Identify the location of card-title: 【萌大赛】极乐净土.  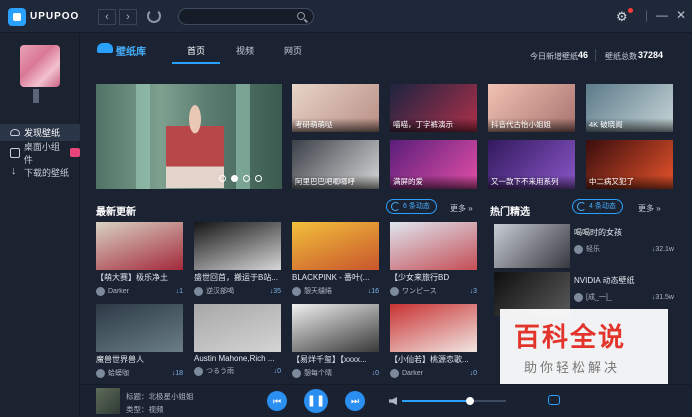
(132, 277).